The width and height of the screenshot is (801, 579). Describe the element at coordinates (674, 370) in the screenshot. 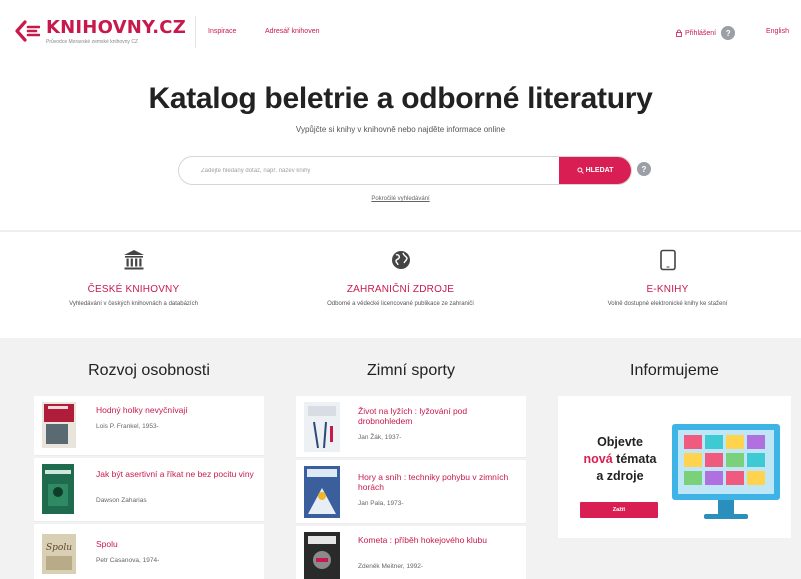

I see `column-title-informujeme: Informujeme` at that location.